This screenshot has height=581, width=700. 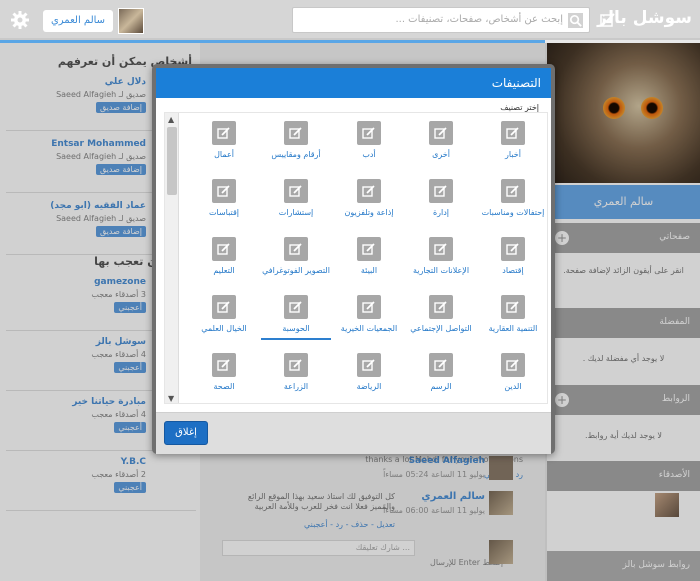 I want to click on category-item: أعمال, so click(x=224, y=140).